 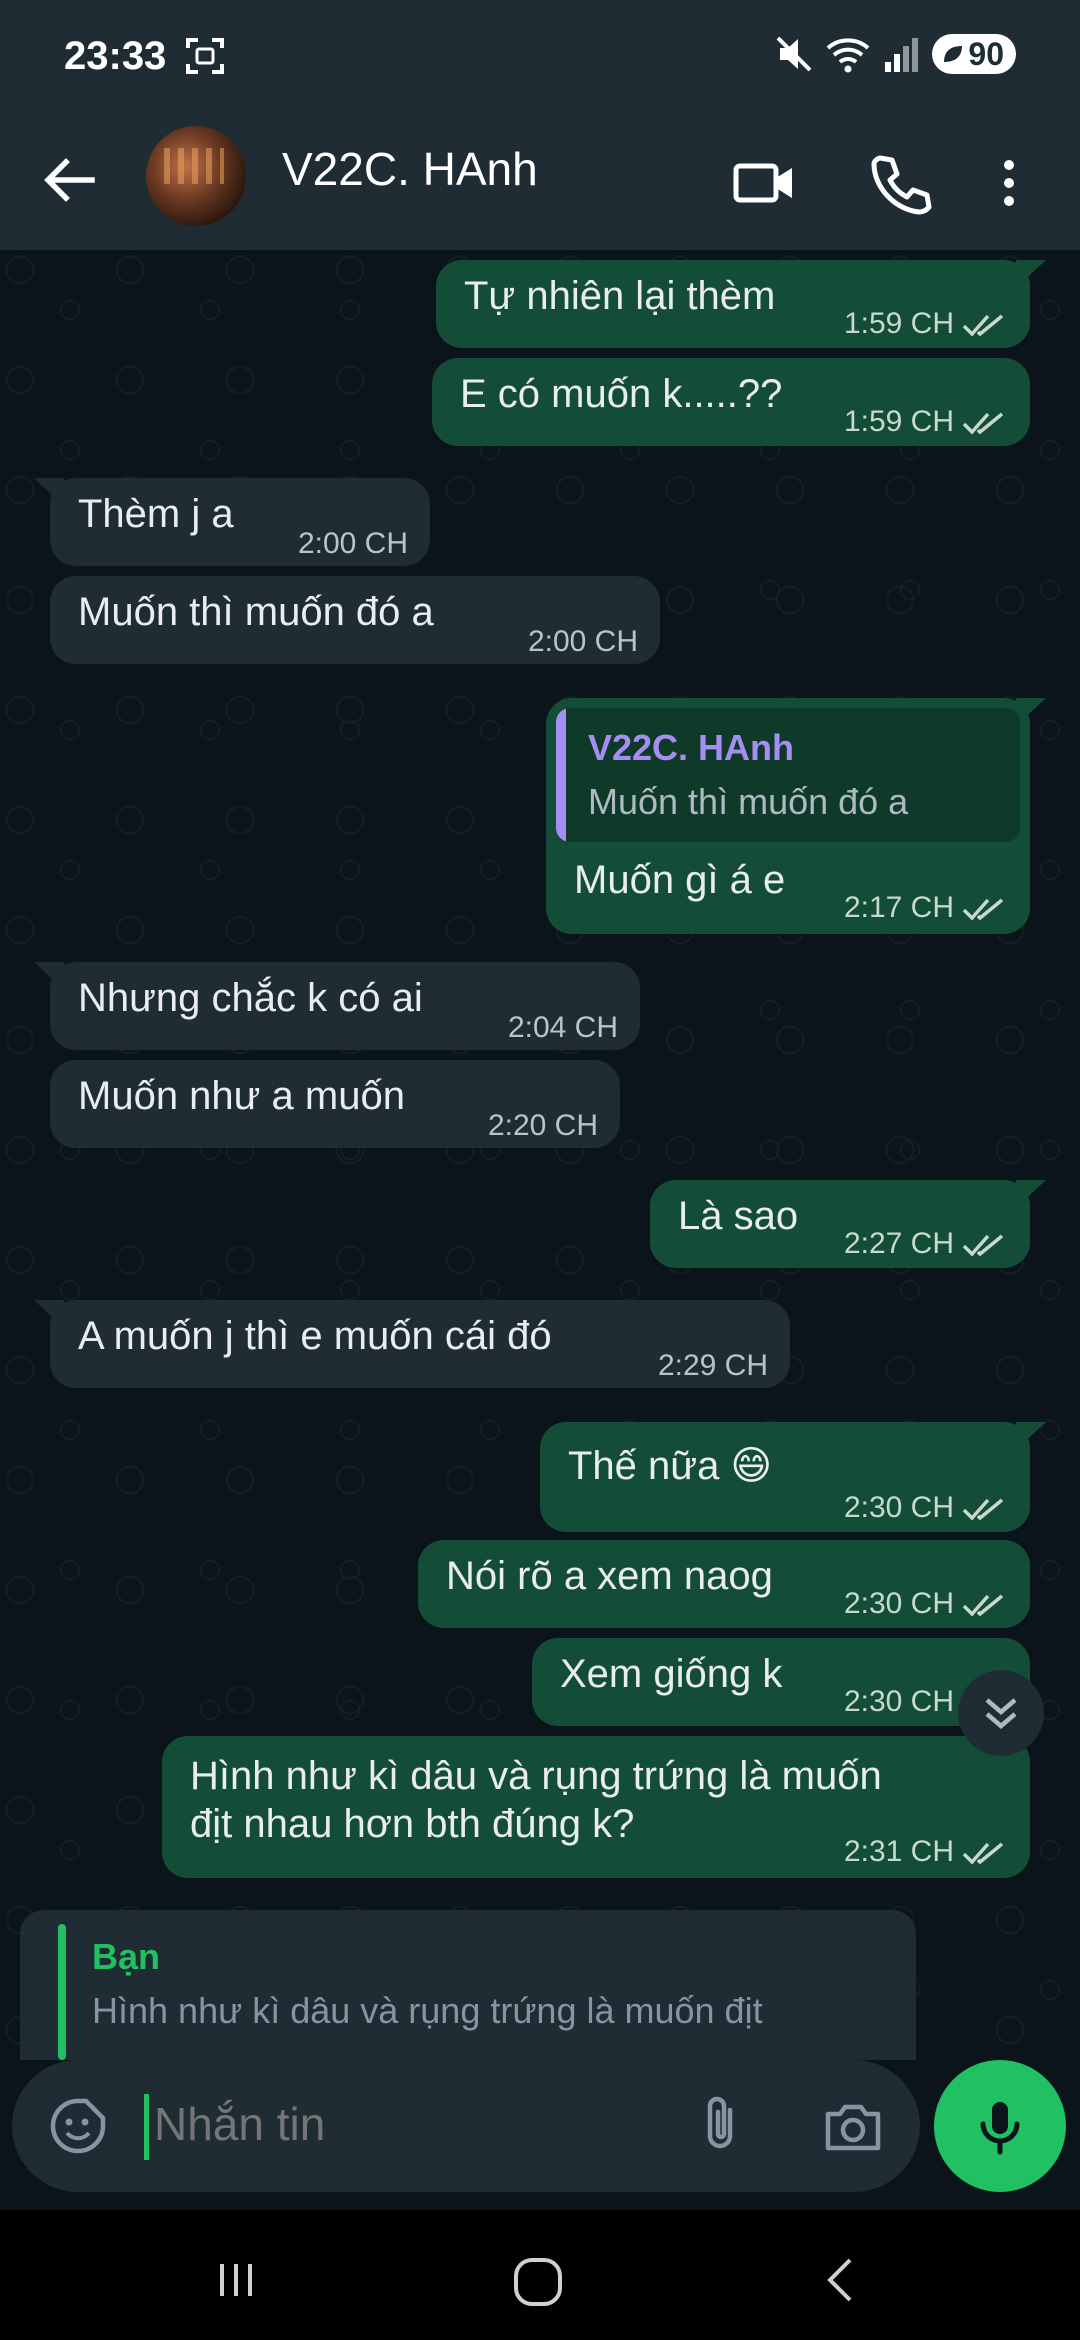 I want to click on sticker-emoji-icon, so click(x=78, y=2126).